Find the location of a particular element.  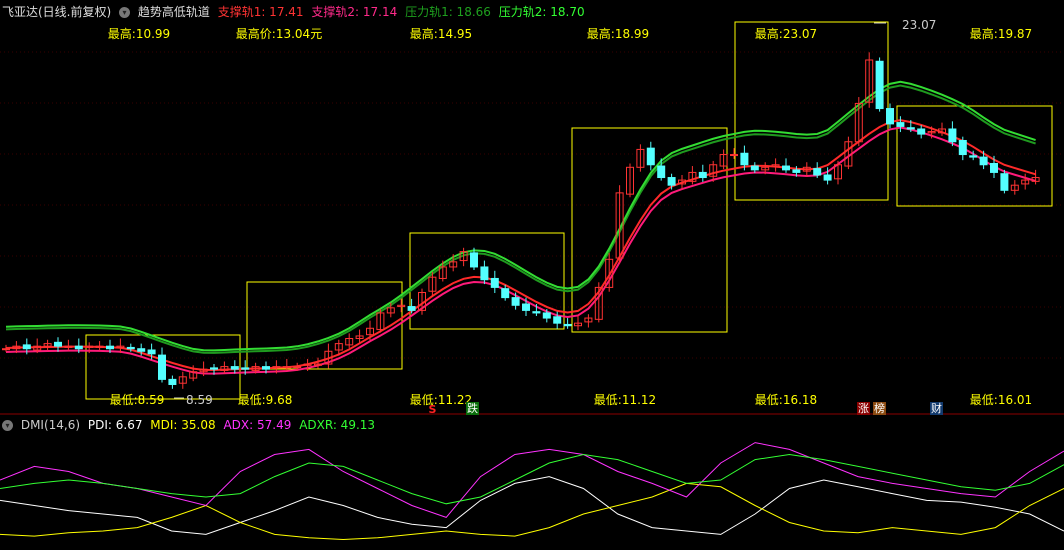

rank-marker: 榜 is located at coordinates (879, 408).